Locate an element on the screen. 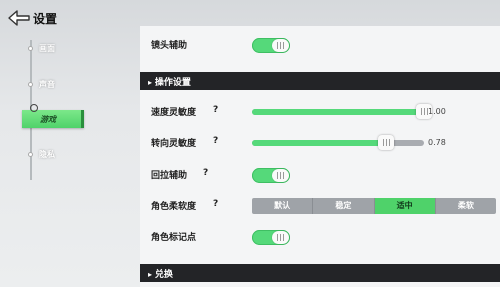  pullback-assist-row: 回拉辅助 ? is located at coordinates (320, 175).